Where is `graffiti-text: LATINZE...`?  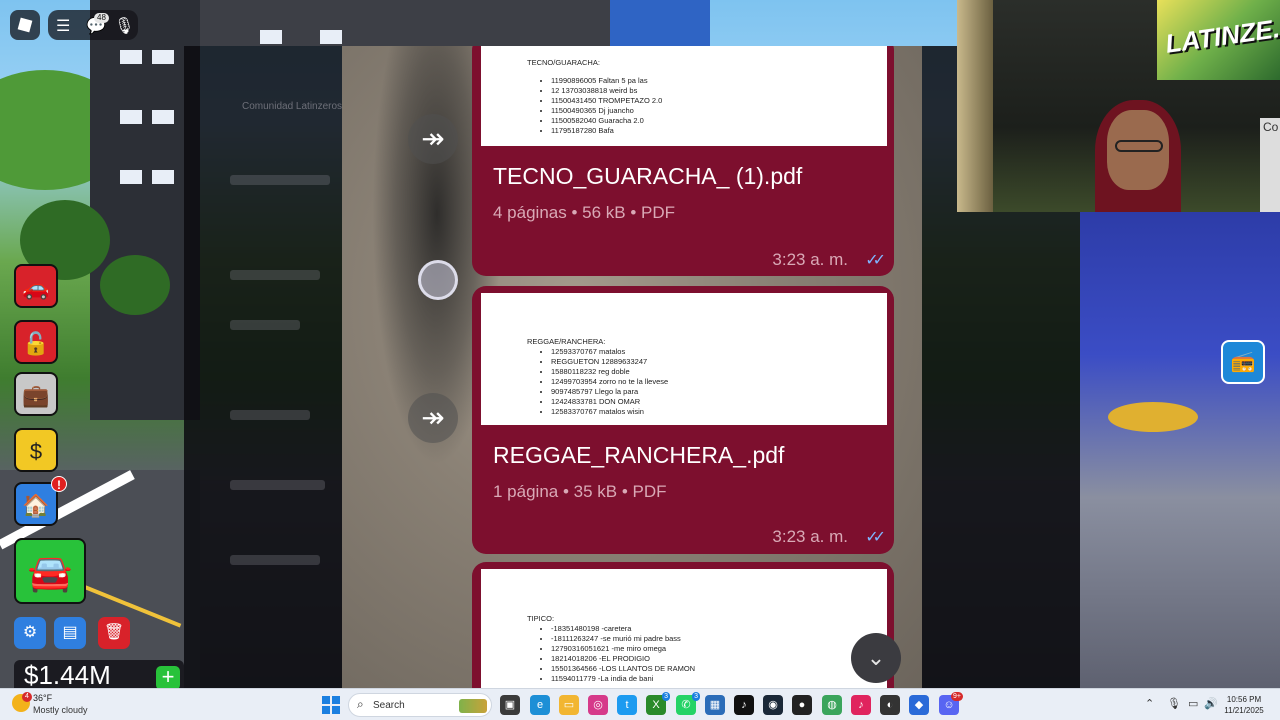 graffiti-text: LATINZE... is located at coordinates (1221, 35).